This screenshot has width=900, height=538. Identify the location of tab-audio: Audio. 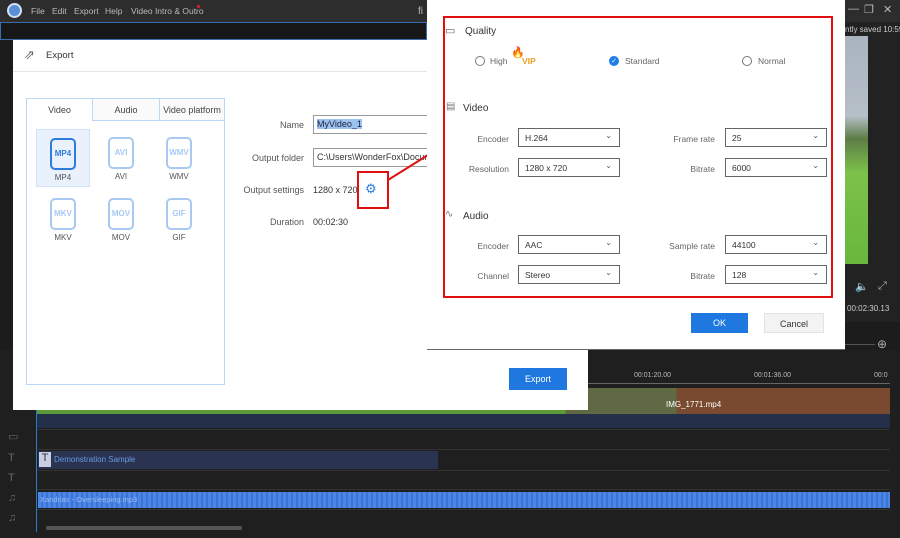
(126, 110).